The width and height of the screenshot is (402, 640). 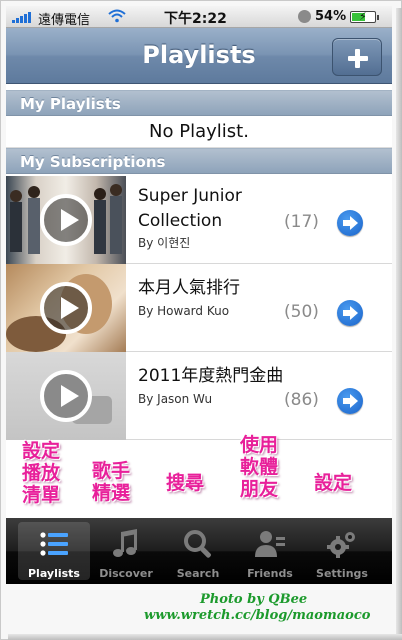 I want to click on list-icon, so click(x=54, y=544).